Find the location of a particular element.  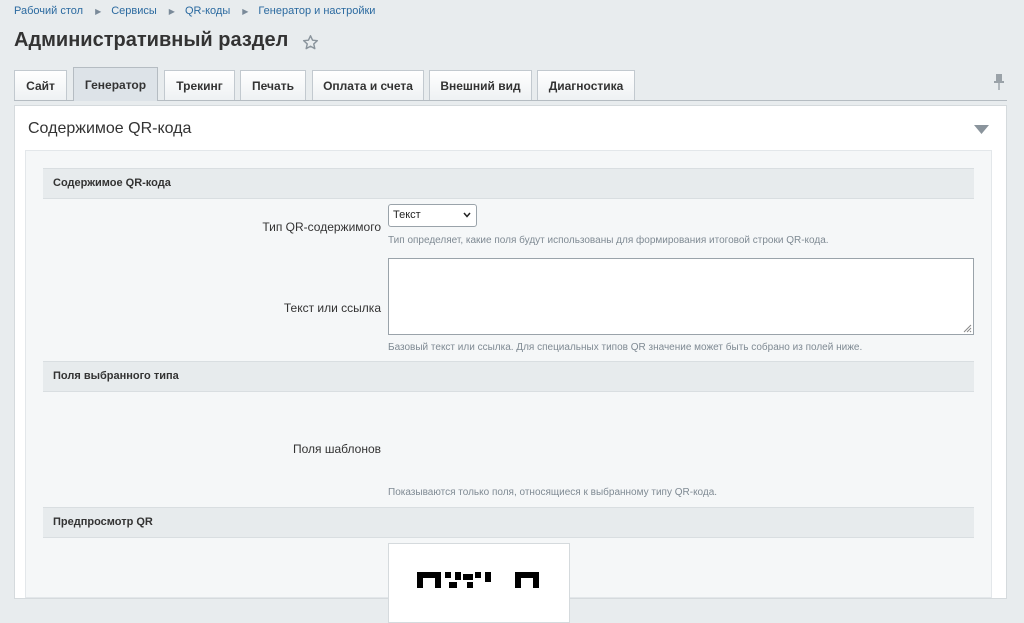

title-row: Административный раздел is located at coordinates (166, 40).